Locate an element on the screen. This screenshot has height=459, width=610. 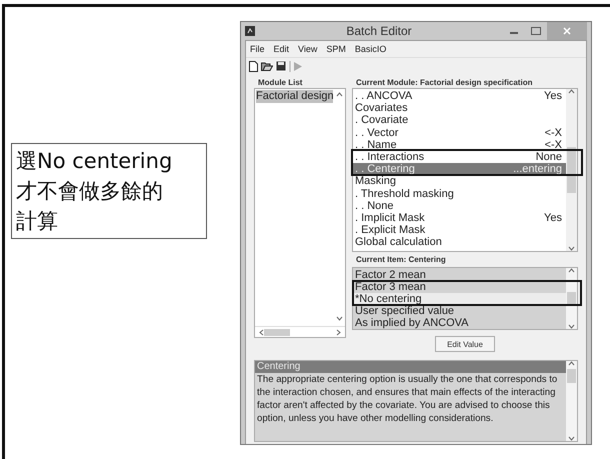
menu-item: SPM is located at coordinates (336, 49).